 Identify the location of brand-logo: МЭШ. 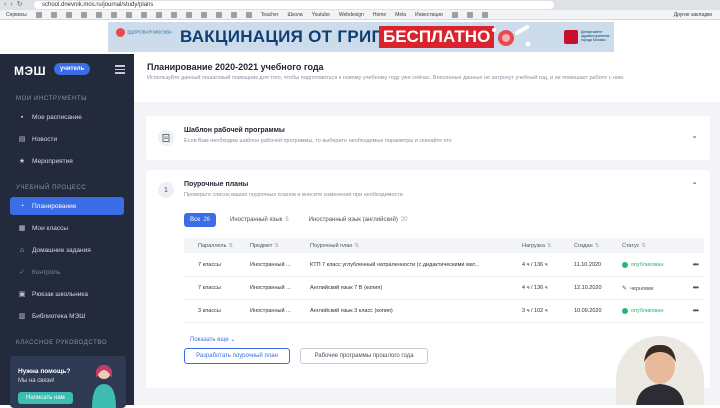
(30, 71).